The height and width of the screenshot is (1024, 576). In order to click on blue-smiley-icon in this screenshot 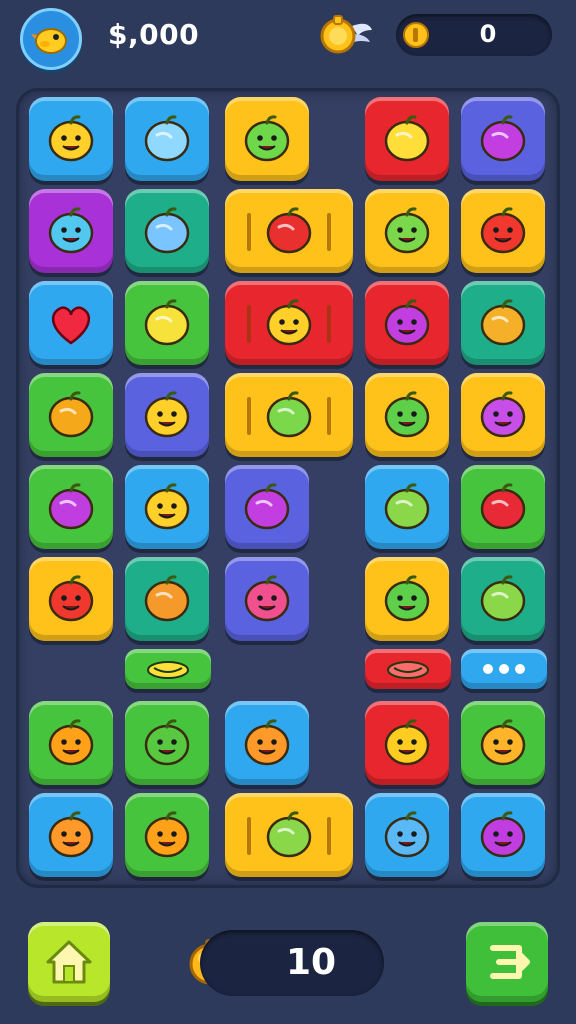, I will do `click(407, 834)`.